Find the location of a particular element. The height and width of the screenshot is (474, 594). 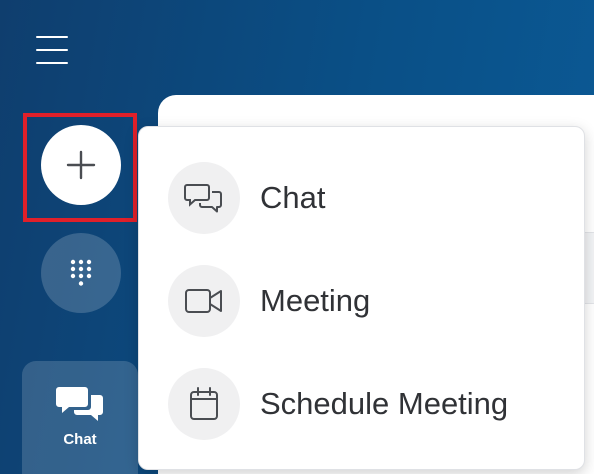

plus-icon is located at coordinates (81, 165).